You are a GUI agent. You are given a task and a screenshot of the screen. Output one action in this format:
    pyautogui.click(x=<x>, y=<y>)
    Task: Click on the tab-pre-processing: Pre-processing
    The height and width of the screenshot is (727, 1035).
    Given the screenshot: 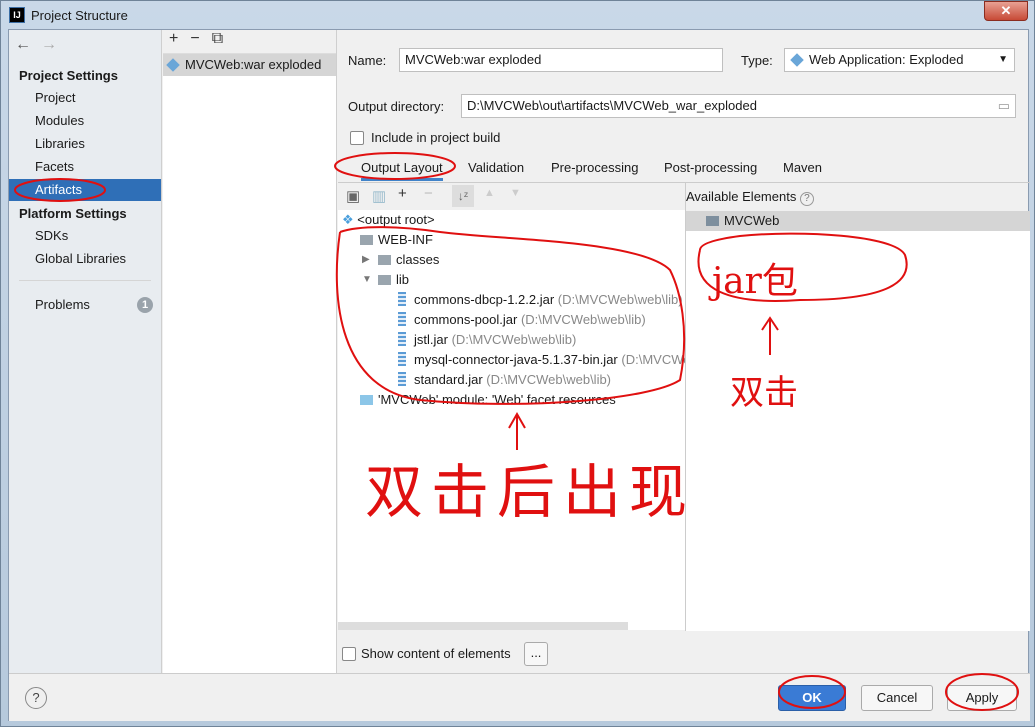 What is the action you would take?
    pyautogui.click(x=594, y=167)
    